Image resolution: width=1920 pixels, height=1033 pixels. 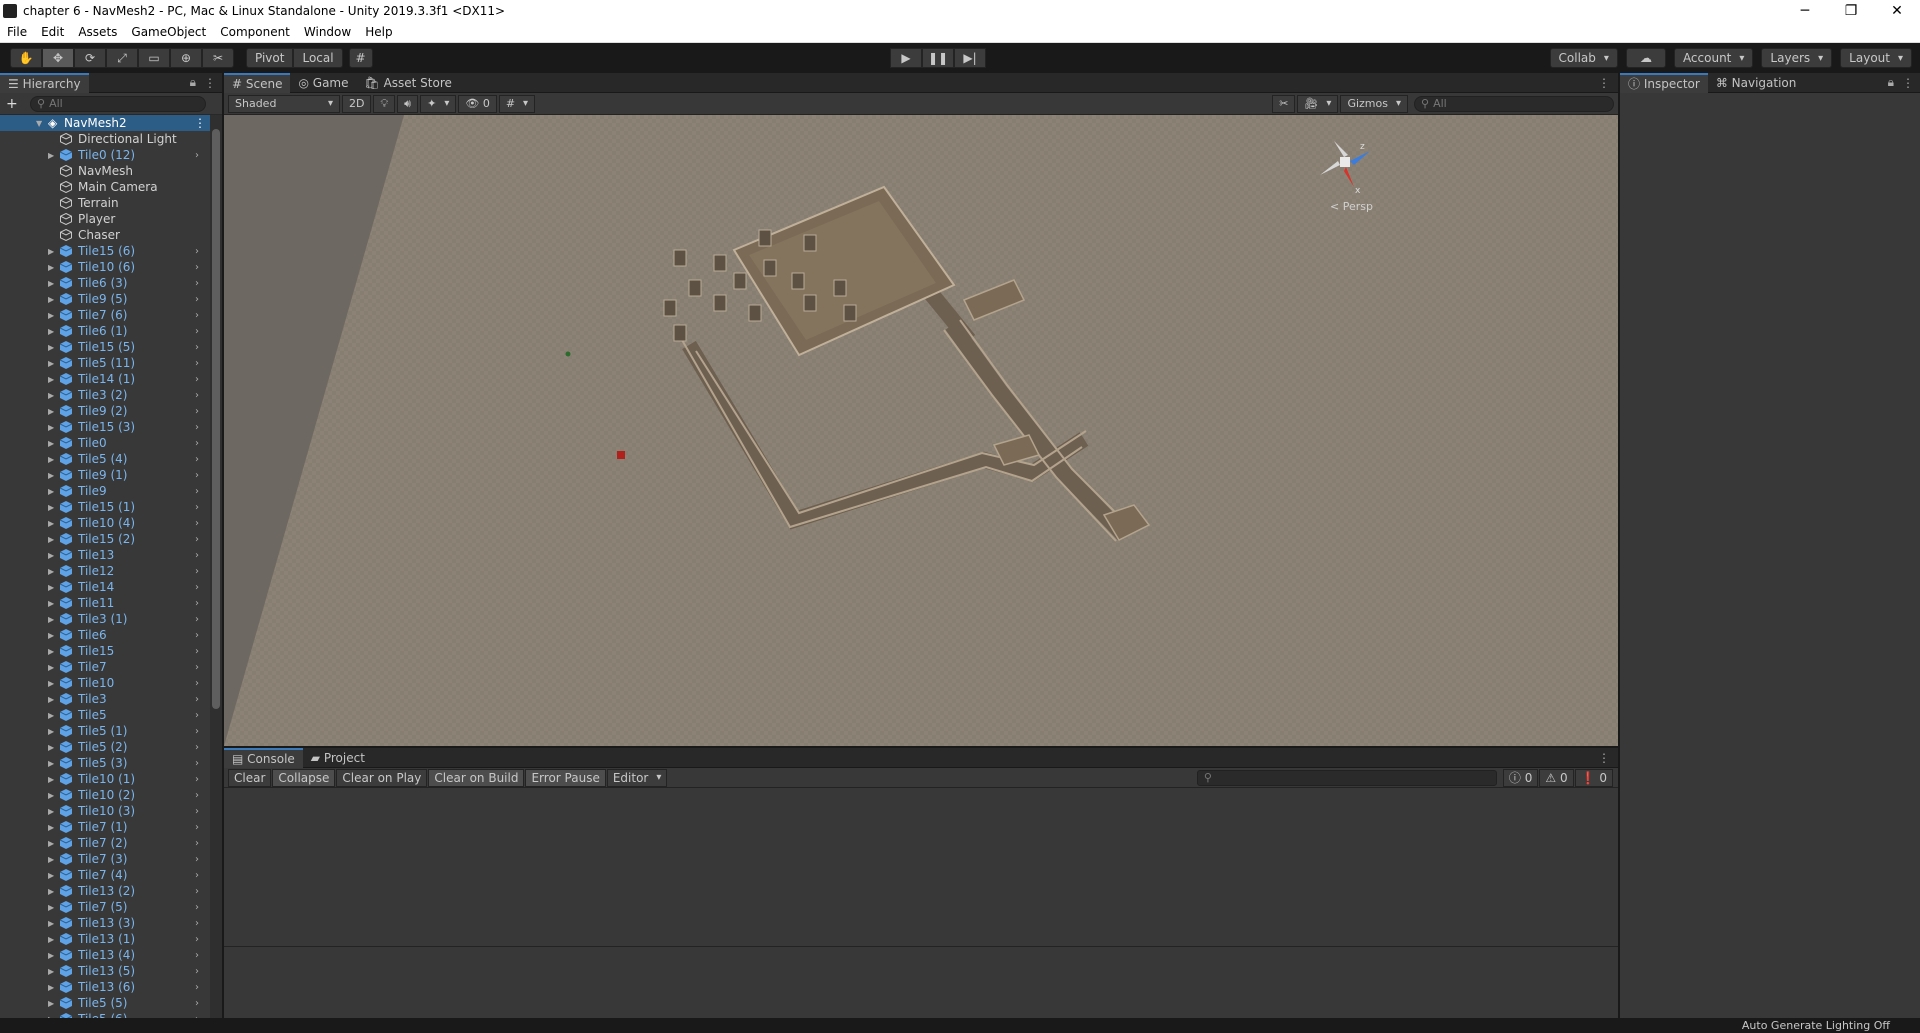 I want to click on tab-navigation: ⌘ Navigation, so click(x=1756, y=83).